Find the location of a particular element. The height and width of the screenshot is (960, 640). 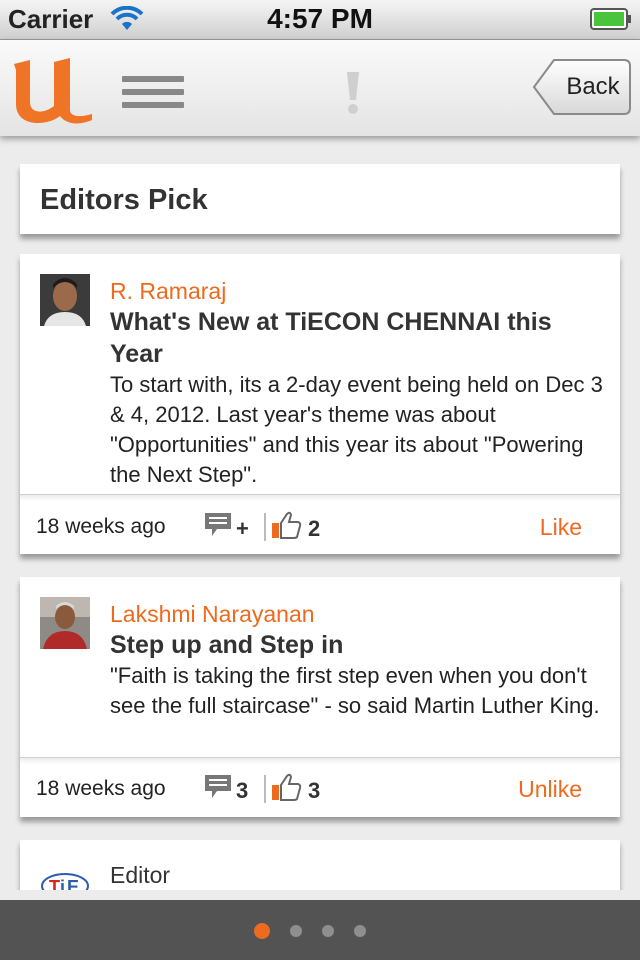

tie-logo-icon: T i E is located at coordinates (65, 881).